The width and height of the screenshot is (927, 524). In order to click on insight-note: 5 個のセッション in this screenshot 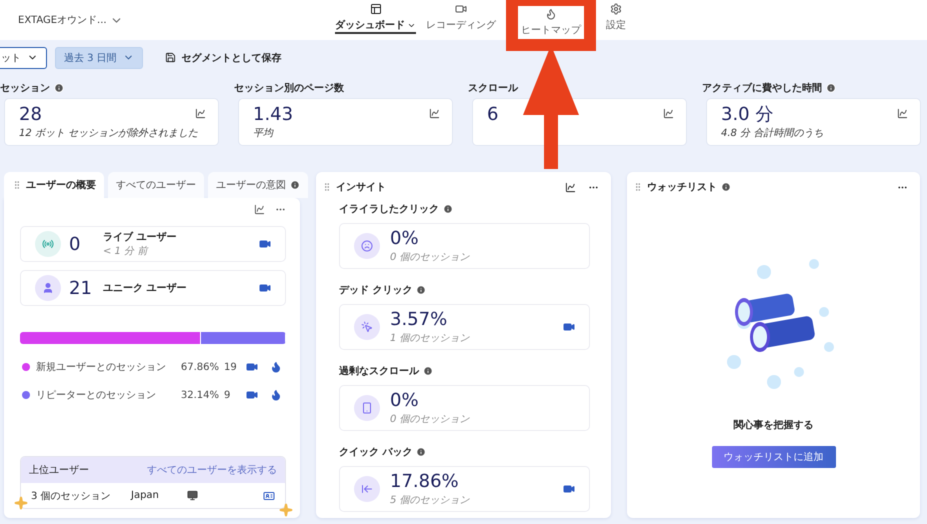, I will do `click(430, 500)`.